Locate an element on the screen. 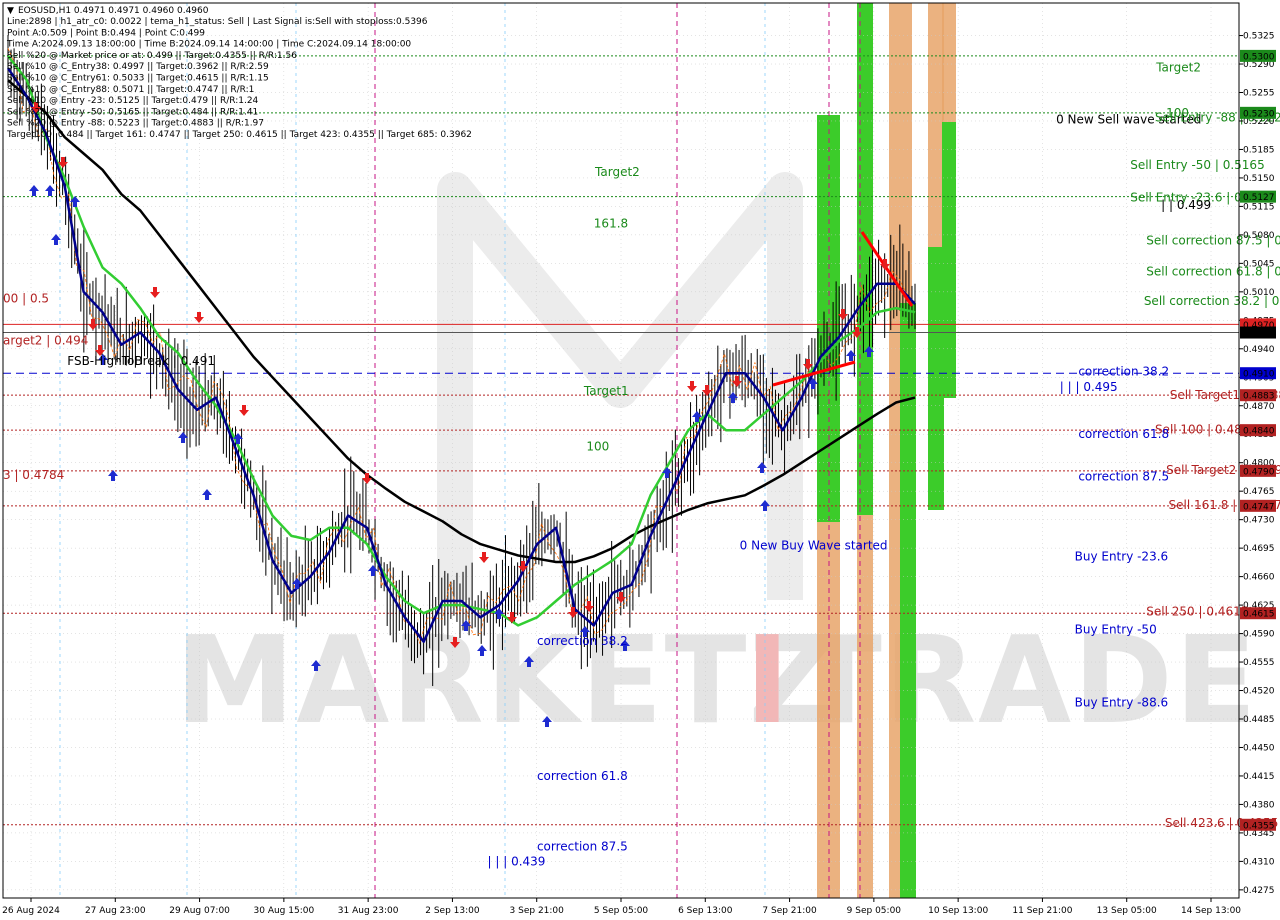 This screenshot has width=1280, height=920. time-tick-label: 5 Sep 05:00 is located at coordinates (621, 911).